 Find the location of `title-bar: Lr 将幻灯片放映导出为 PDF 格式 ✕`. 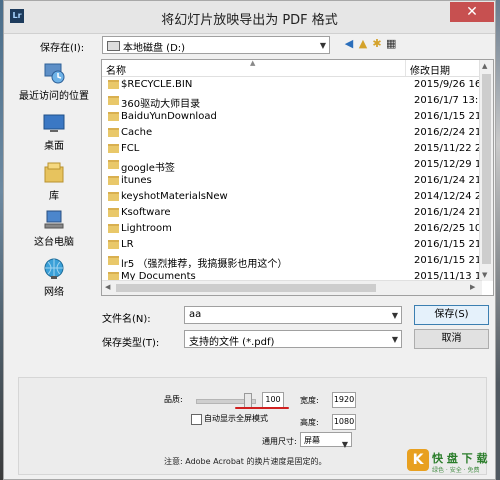

title-bar: Lr 将幻灯片放映导出为 PDF 格式 ✕ is located at coordinates (249, 17).